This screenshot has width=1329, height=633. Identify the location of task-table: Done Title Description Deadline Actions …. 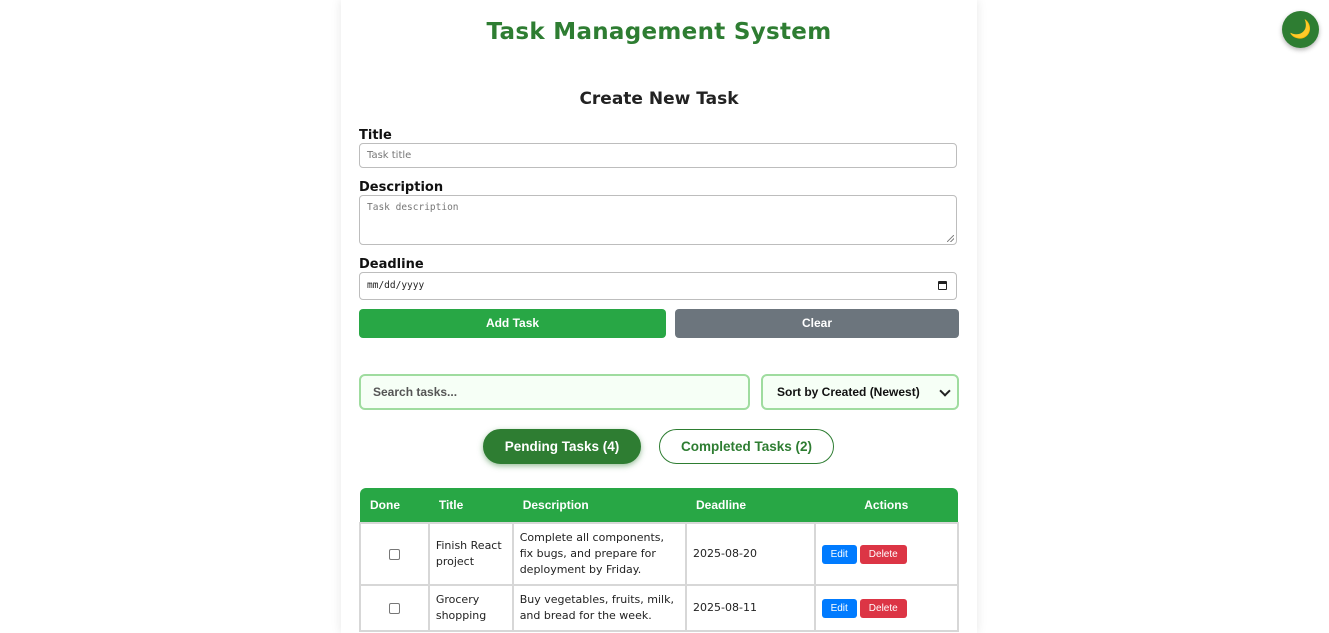
(659, 560).